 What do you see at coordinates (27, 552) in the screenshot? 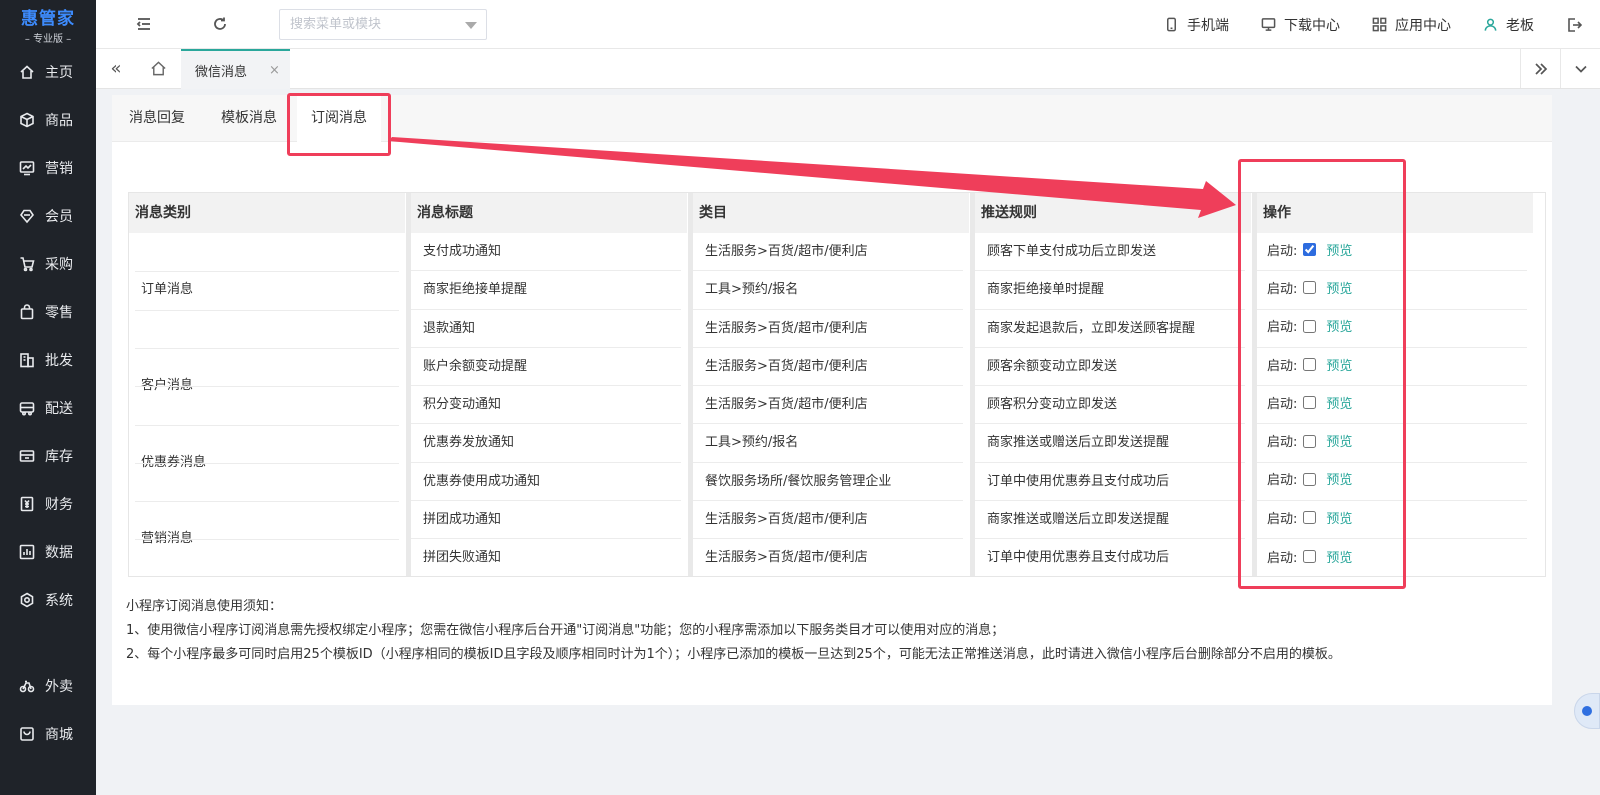
I see `bar-chart-icon` at bounding box center [27, 552].